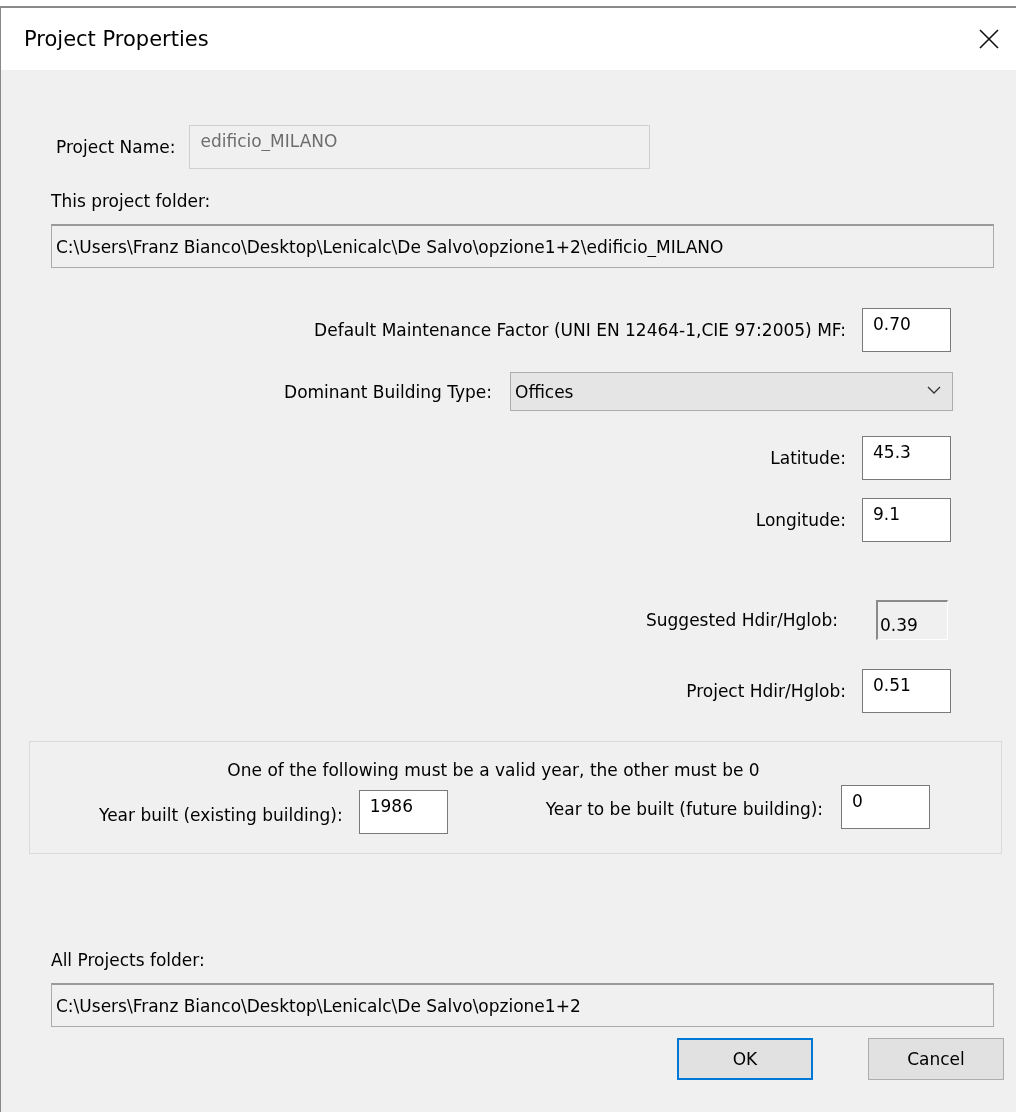 Image resolution: width=1016 pixels, height=1112 pixels. What do you see at coordinates (128, 960) in the screenshot?
I see `field-label: All Projects folder:` at bounding box center [128, 960].